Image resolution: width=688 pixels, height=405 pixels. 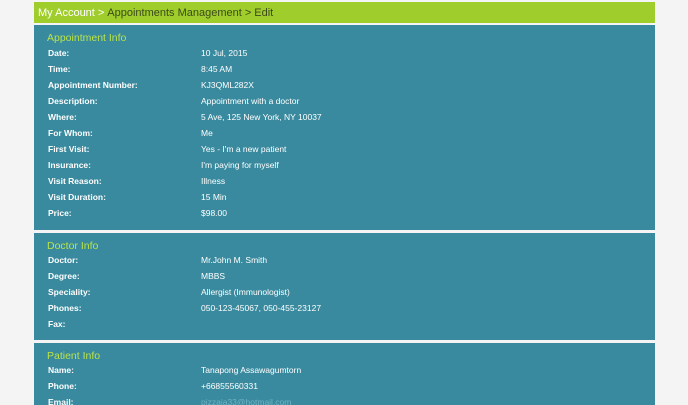 I want to click on field-label: Degree:, so click(x=64, y=276).